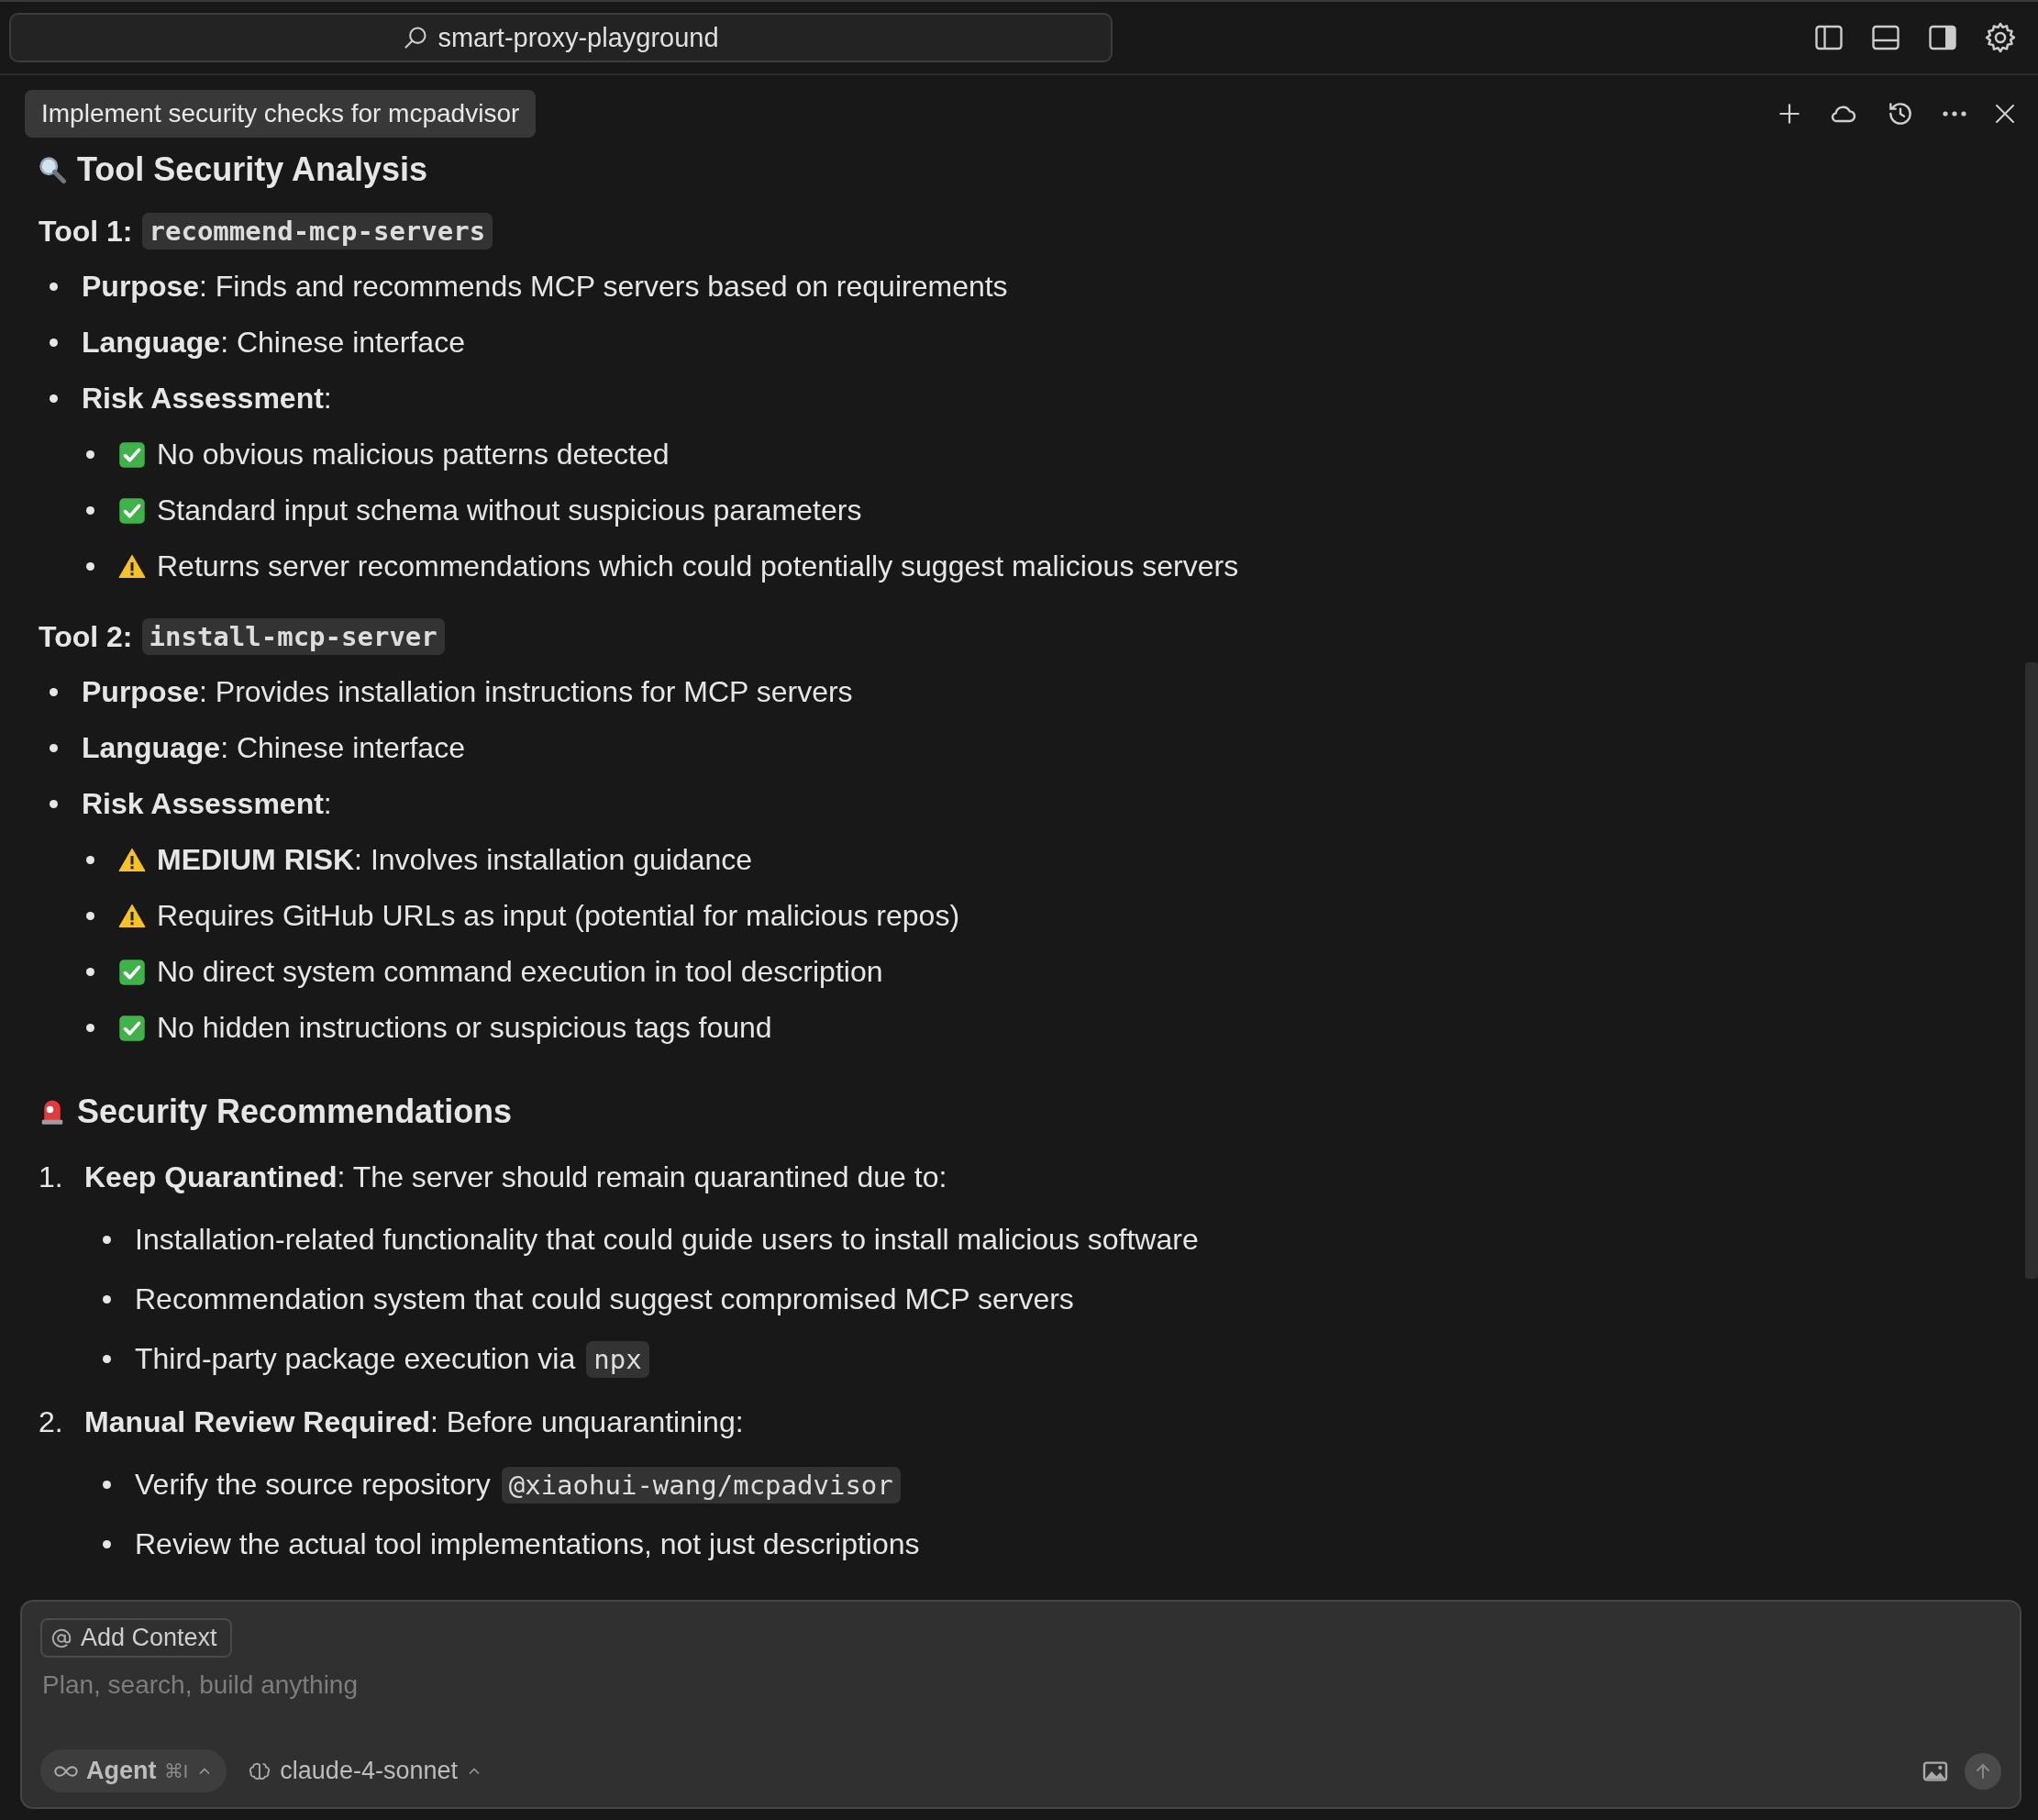 Image resolution: width=2038 pixels, height=1820 pixels. Describe the element at coordinates (468, 692) in the screenshot. I see `list-item-text: Purpose: Provides installation instructions for MCP servers` at that location.